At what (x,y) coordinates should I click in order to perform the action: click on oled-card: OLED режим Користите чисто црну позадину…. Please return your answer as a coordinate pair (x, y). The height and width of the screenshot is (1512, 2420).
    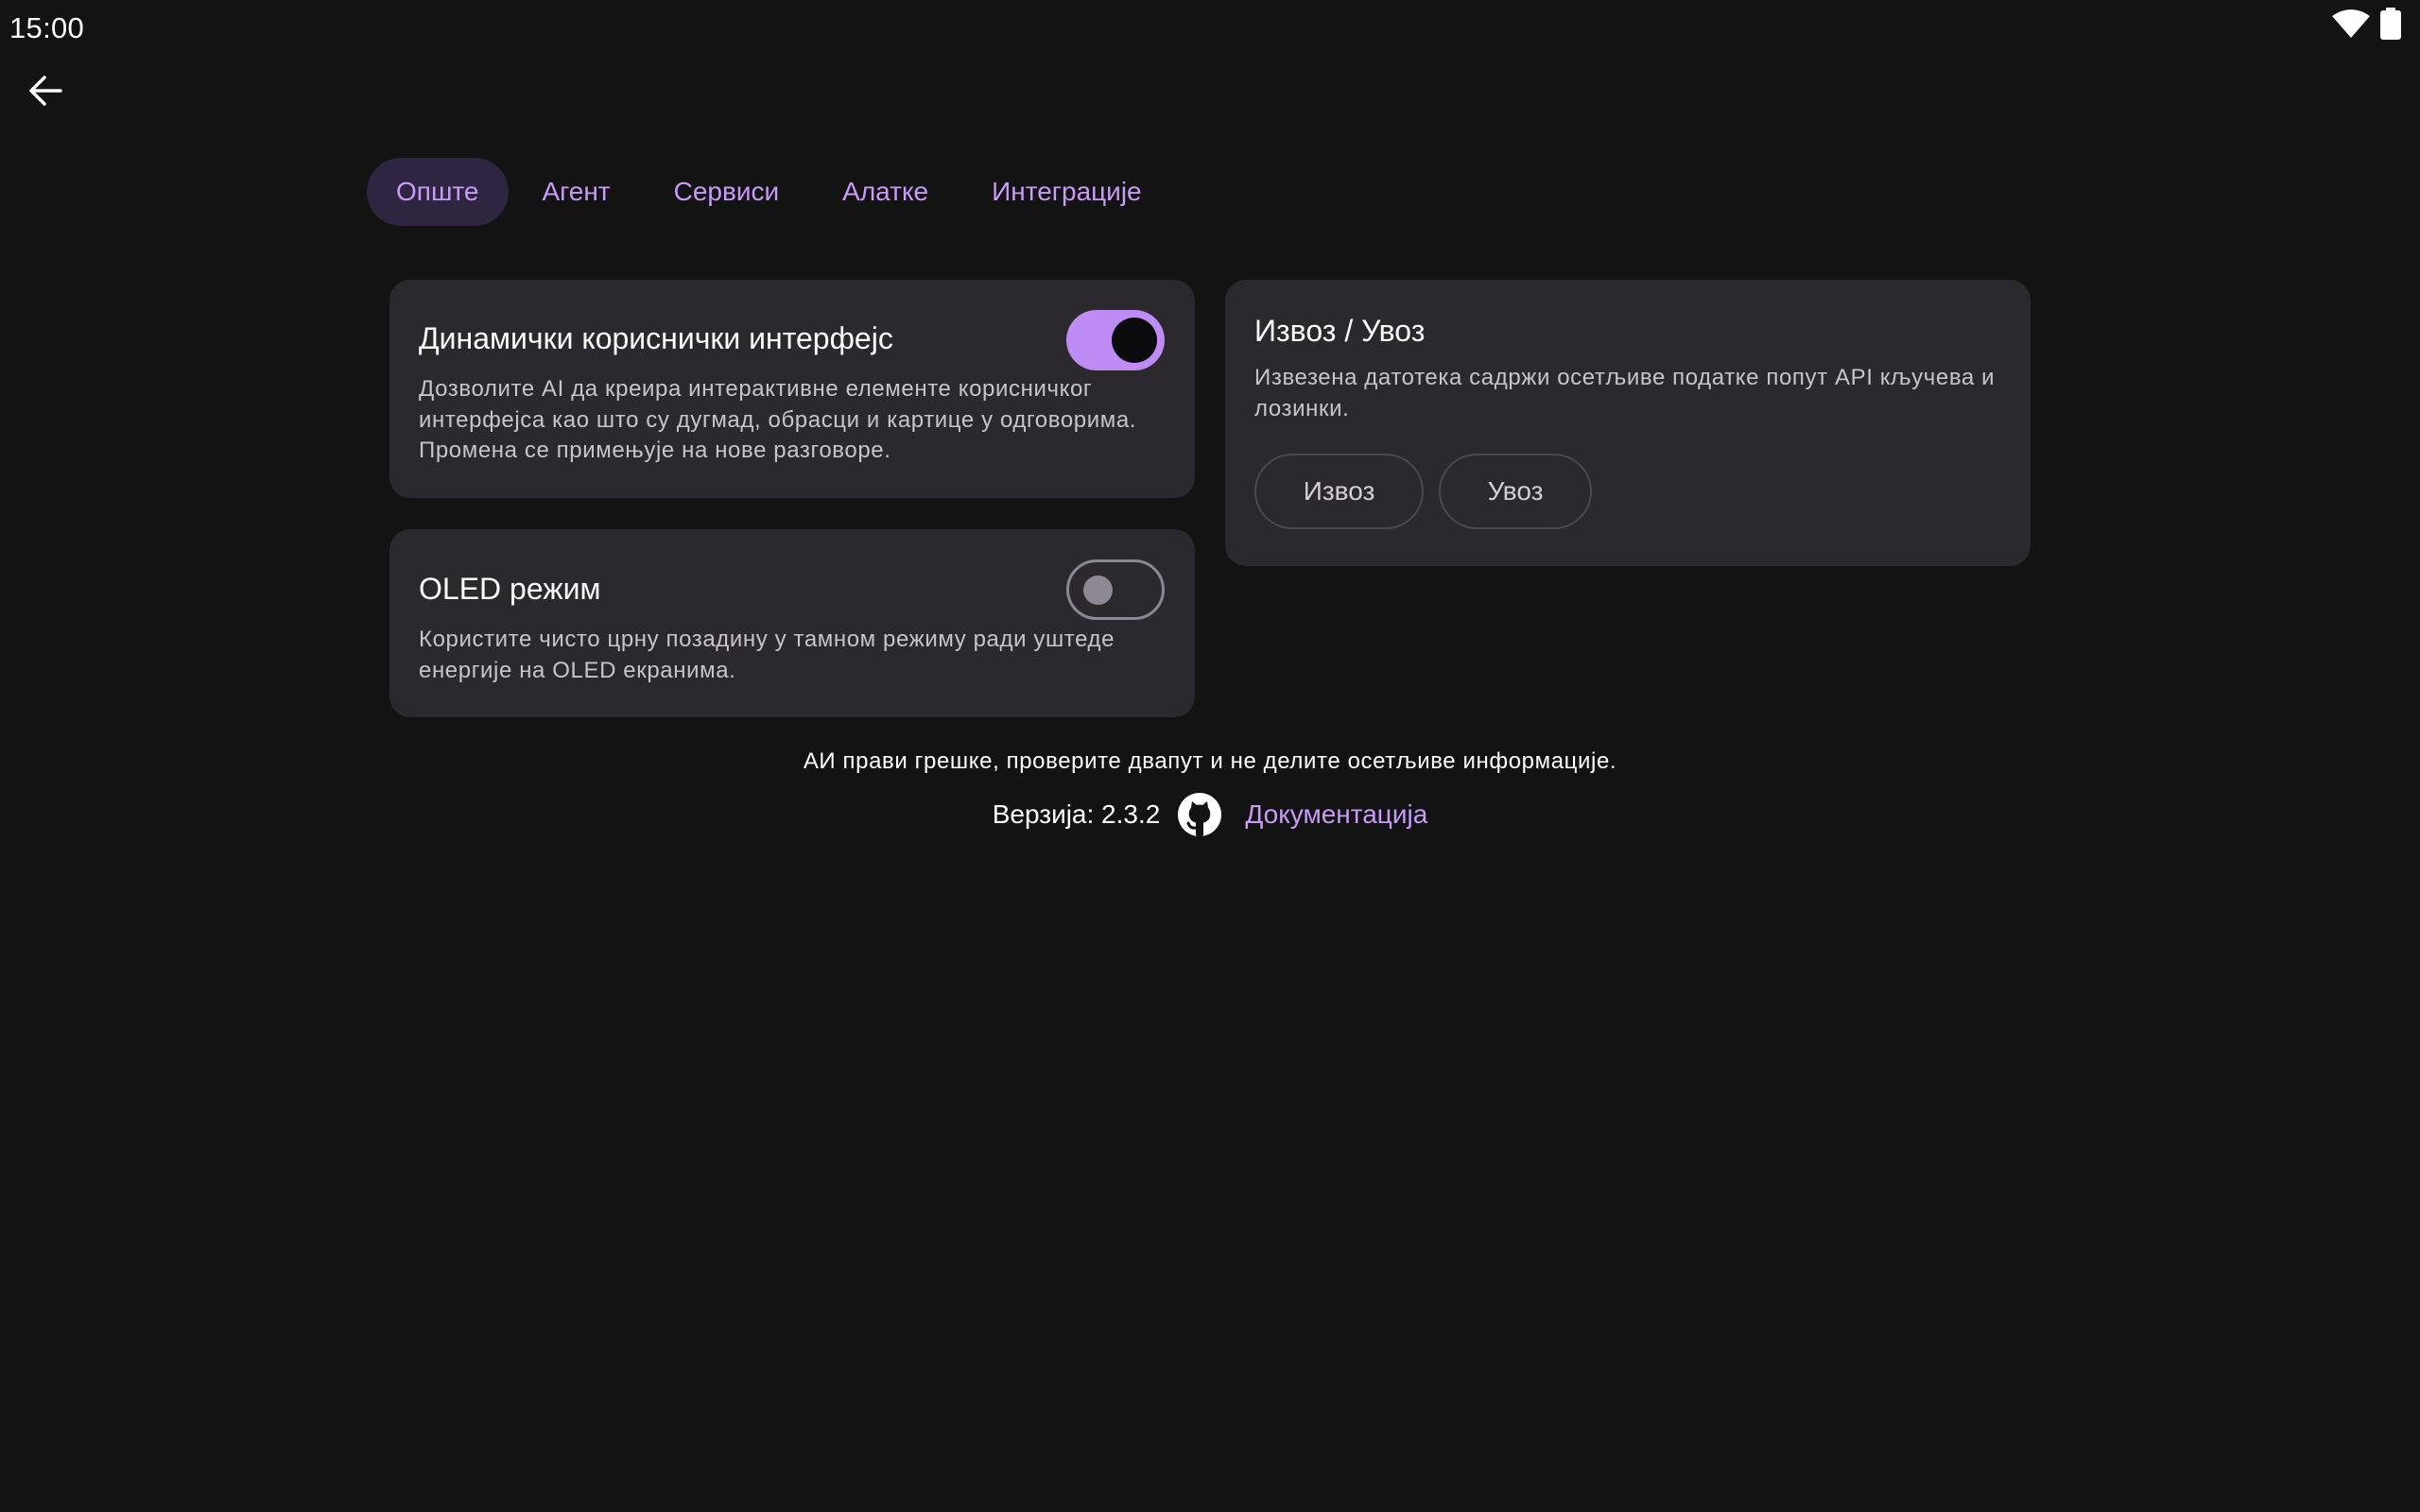
    Looking at the image, I should click on (792, 623).